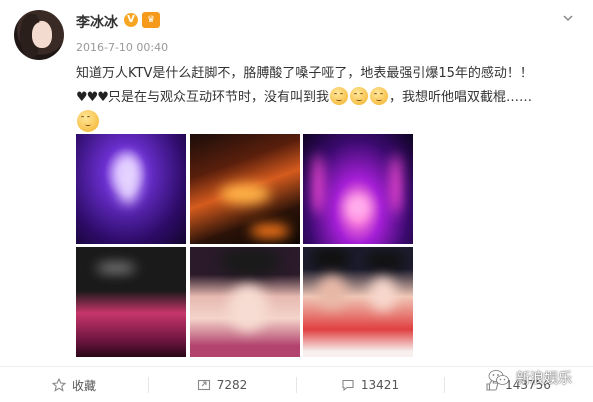 The height and width of the screenshot is (402, 593). Describe the element at coordinates (122, 47) in the screenshot. I see `timestamp: 2016-7-10 00:40` at that location.